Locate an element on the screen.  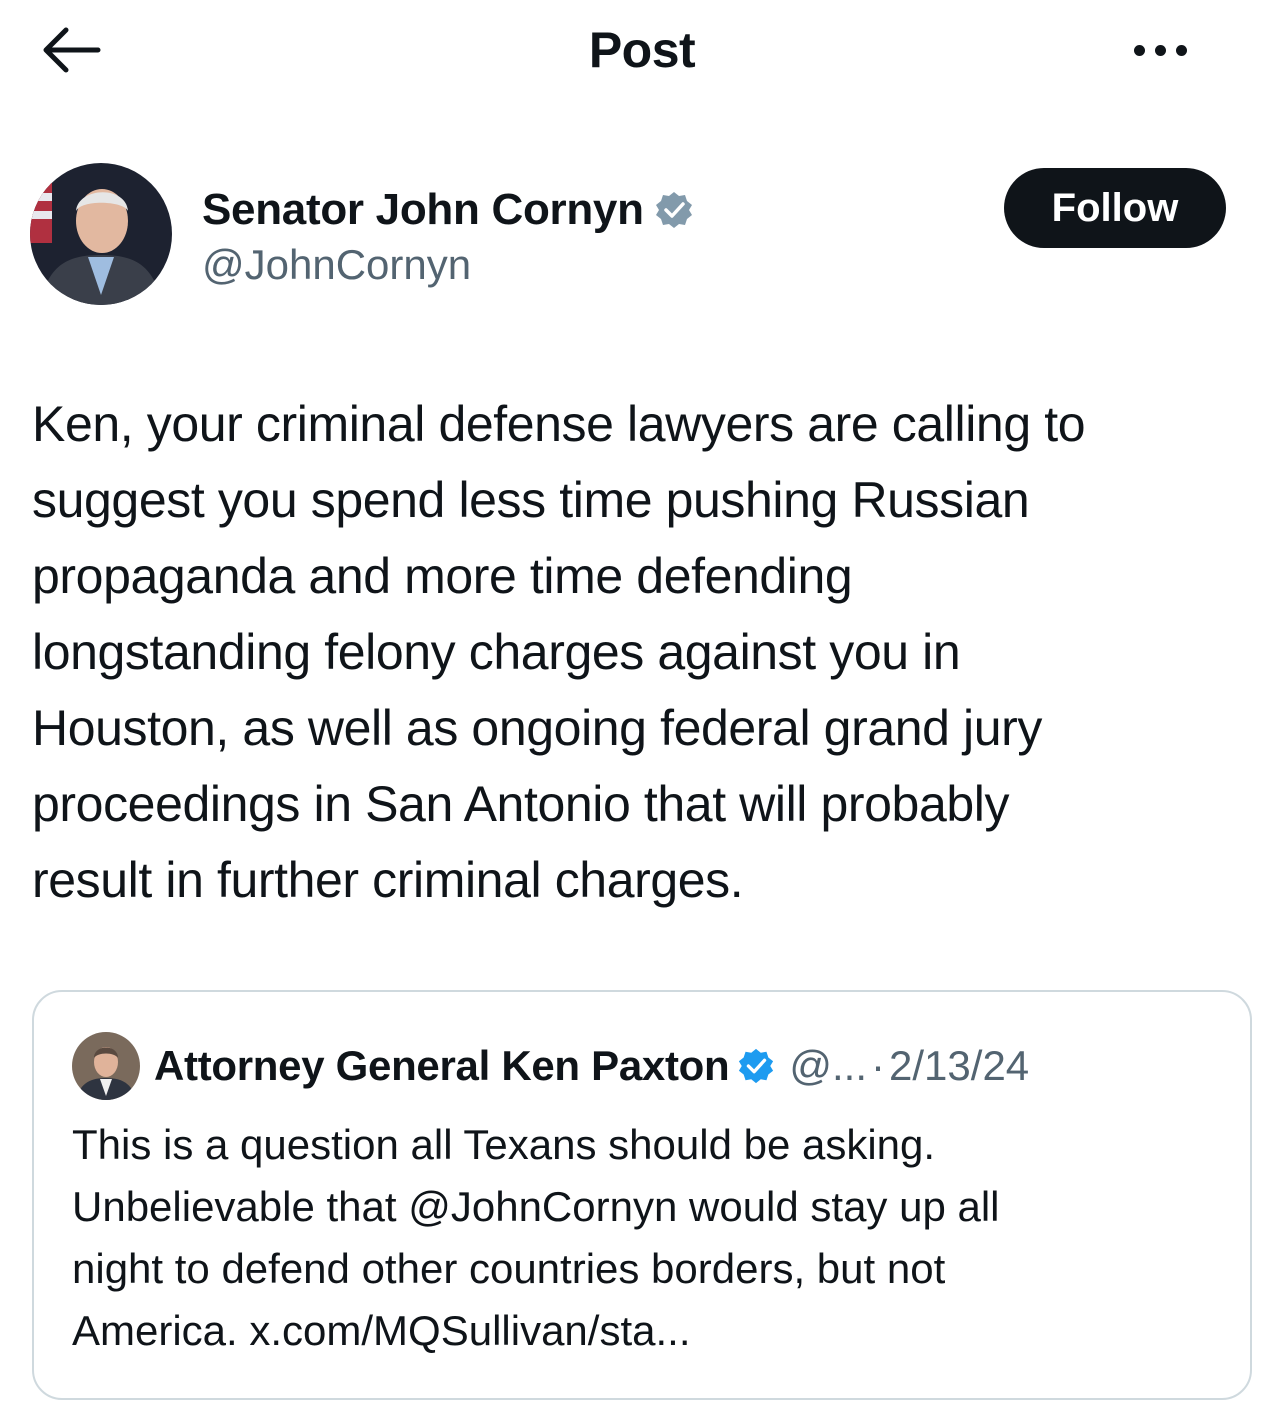
author-handle: @JohnCornyn is located at coordinates (336, 265).